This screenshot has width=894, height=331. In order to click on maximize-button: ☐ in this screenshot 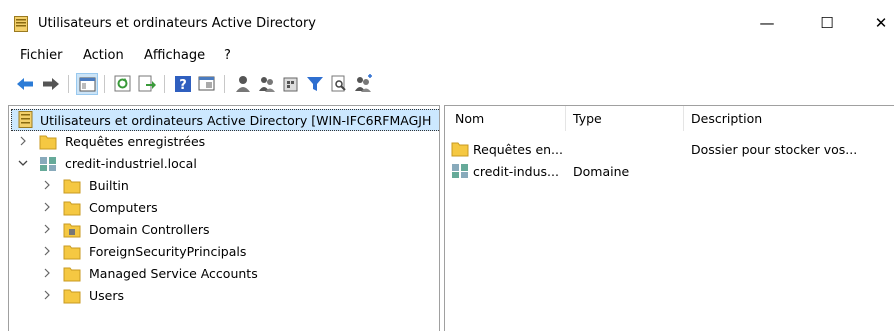, I will do `click(827, 23)`.